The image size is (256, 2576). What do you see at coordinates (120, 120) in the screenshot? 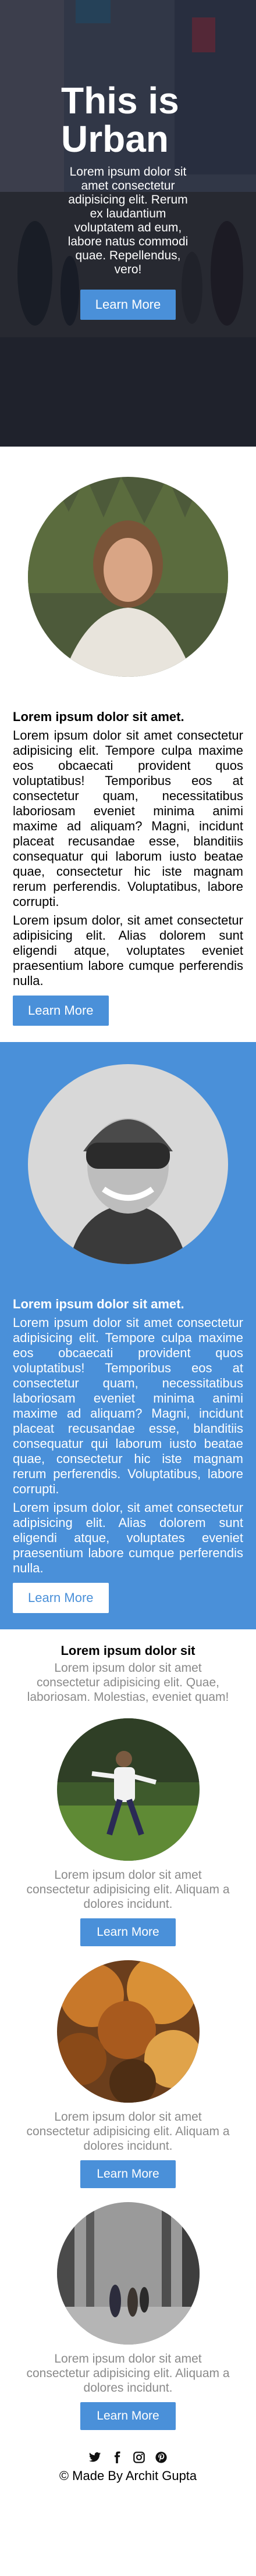
I see `hero-title: This is Urban` at bounding box center [120, 120].